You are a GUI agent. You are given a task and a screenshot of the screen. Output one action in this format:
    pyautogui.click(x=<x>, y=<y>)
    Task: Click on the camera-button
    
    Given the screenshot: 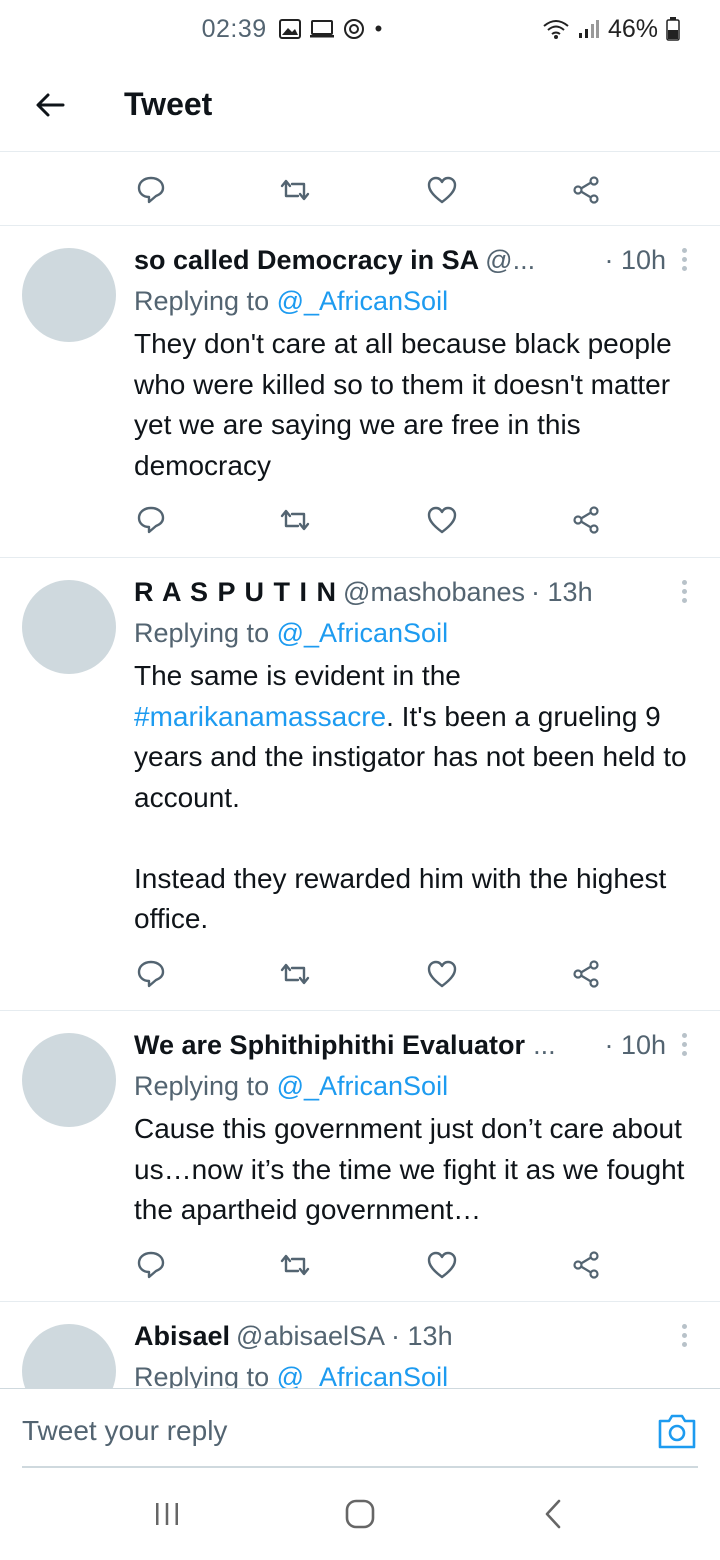 What is the action you would take?
    pyautogui.click(x=677, y=1431)
    